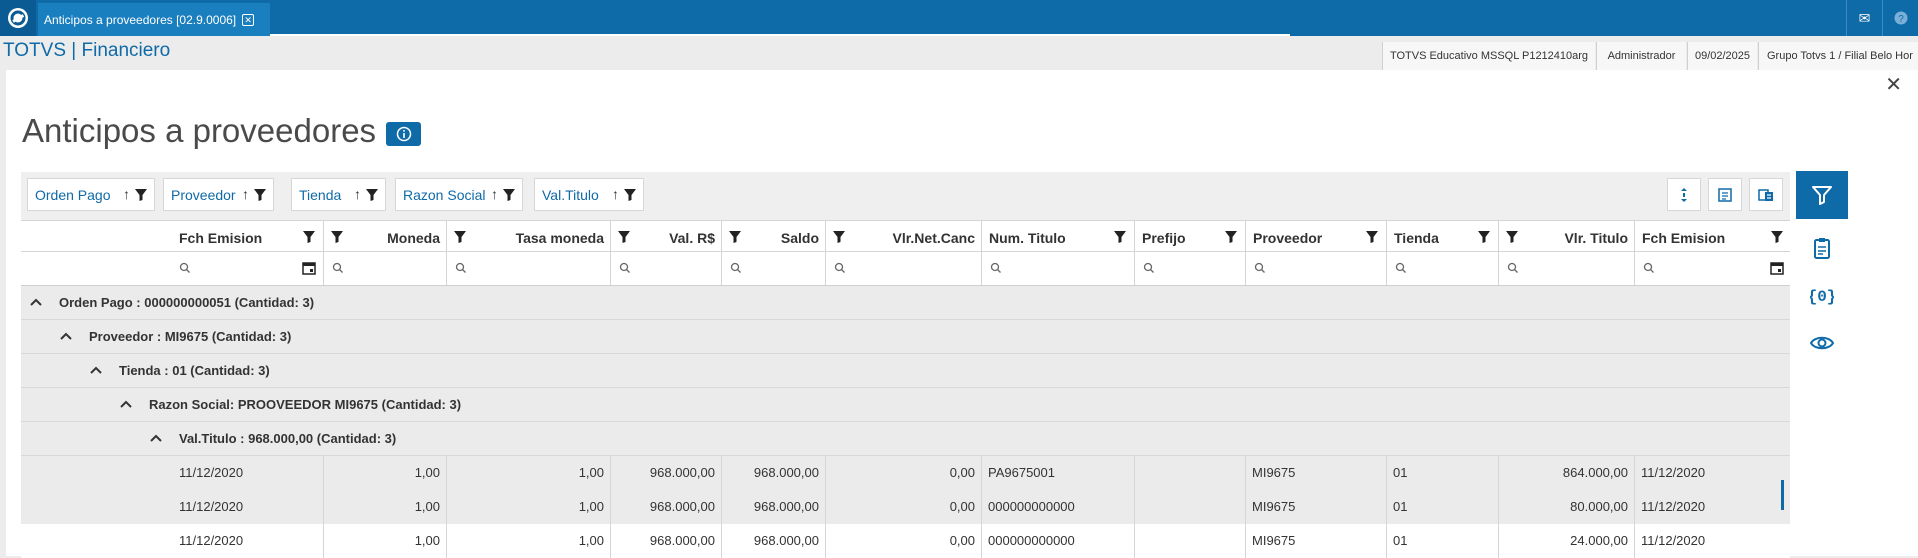  I want to click on columns-icon, so click(1765, 194).